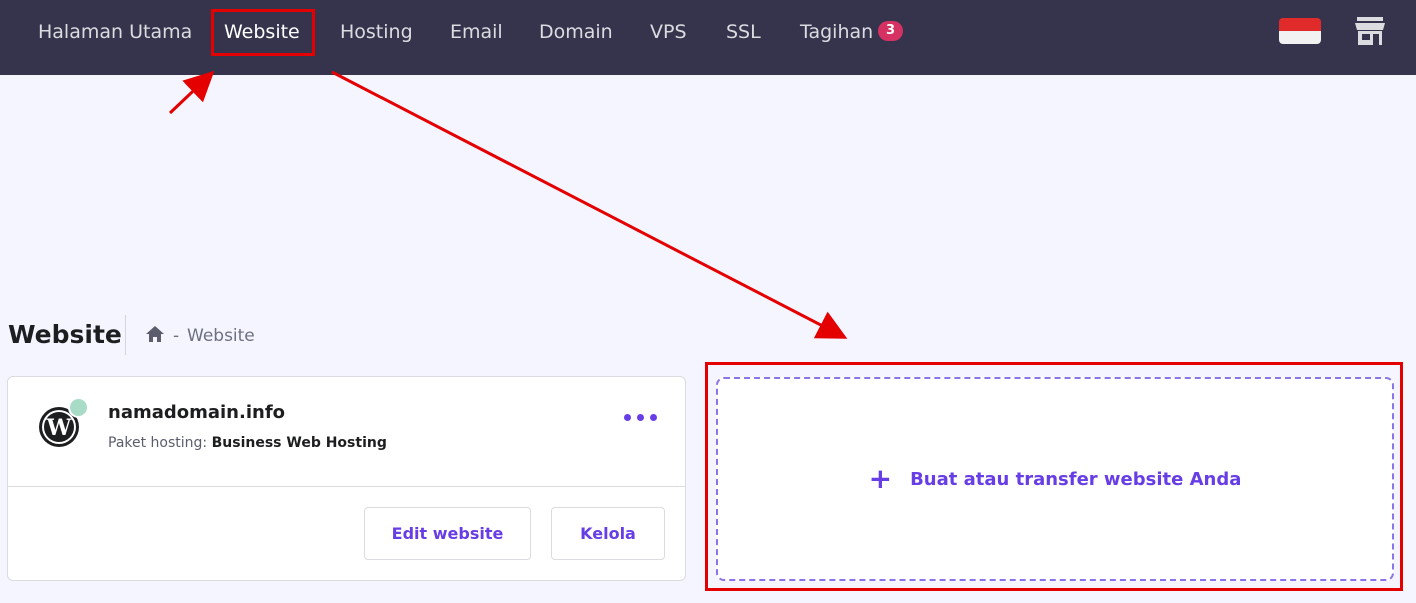  I want to click on hosting-plan-label: Paket hosting:, so click(158, 443).